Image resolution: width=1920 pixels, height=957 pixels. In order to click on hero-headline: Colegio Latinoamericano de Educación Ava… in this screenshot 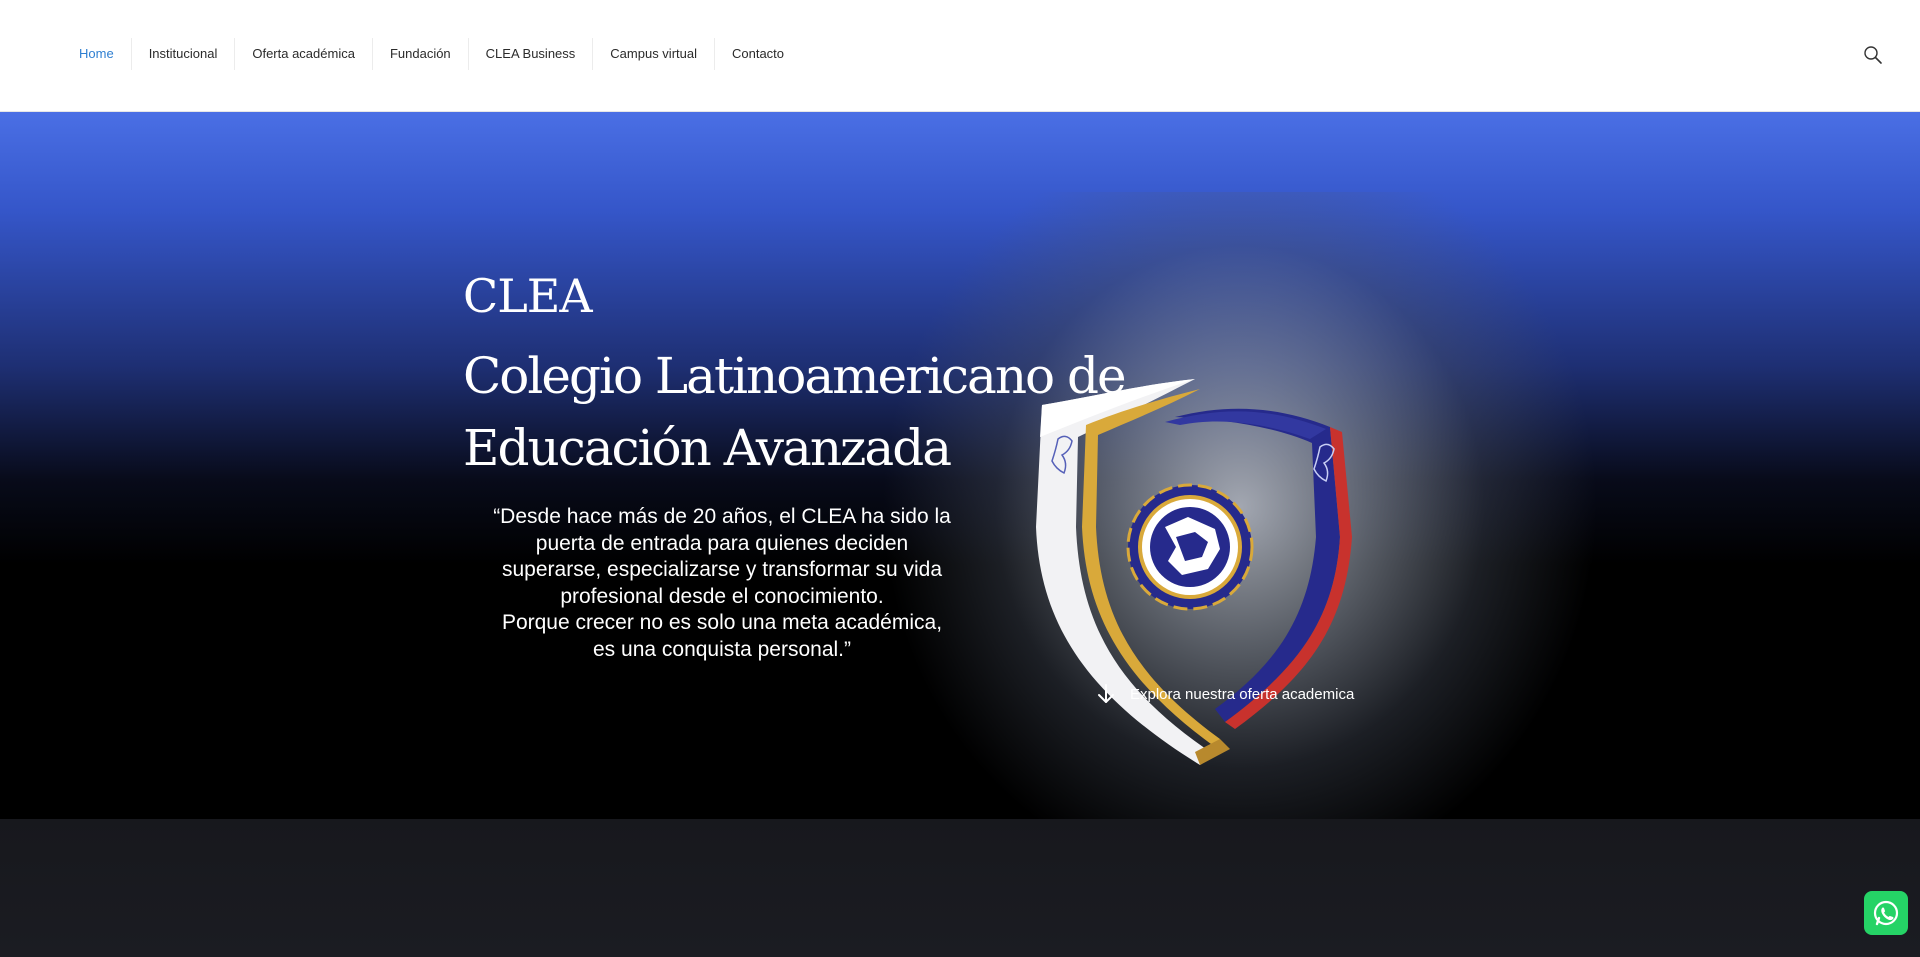, I will do `click(795, 412)`.